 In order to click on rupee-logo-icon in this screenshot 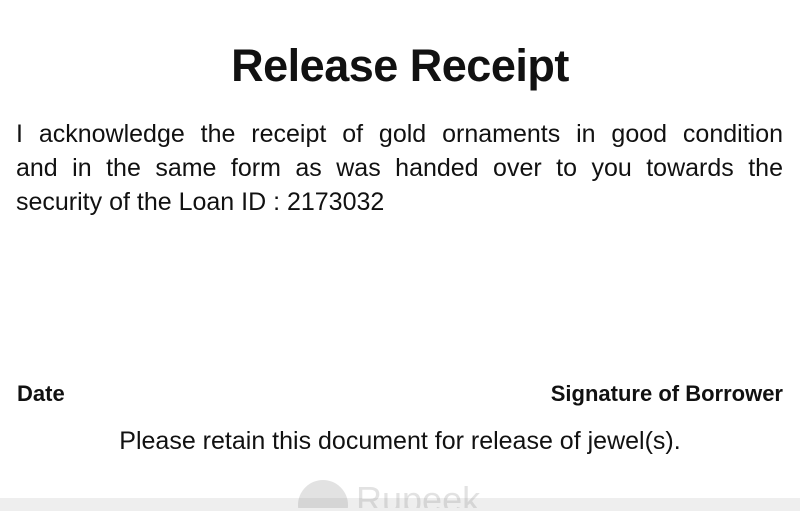, I will do `click(323, 494)`.